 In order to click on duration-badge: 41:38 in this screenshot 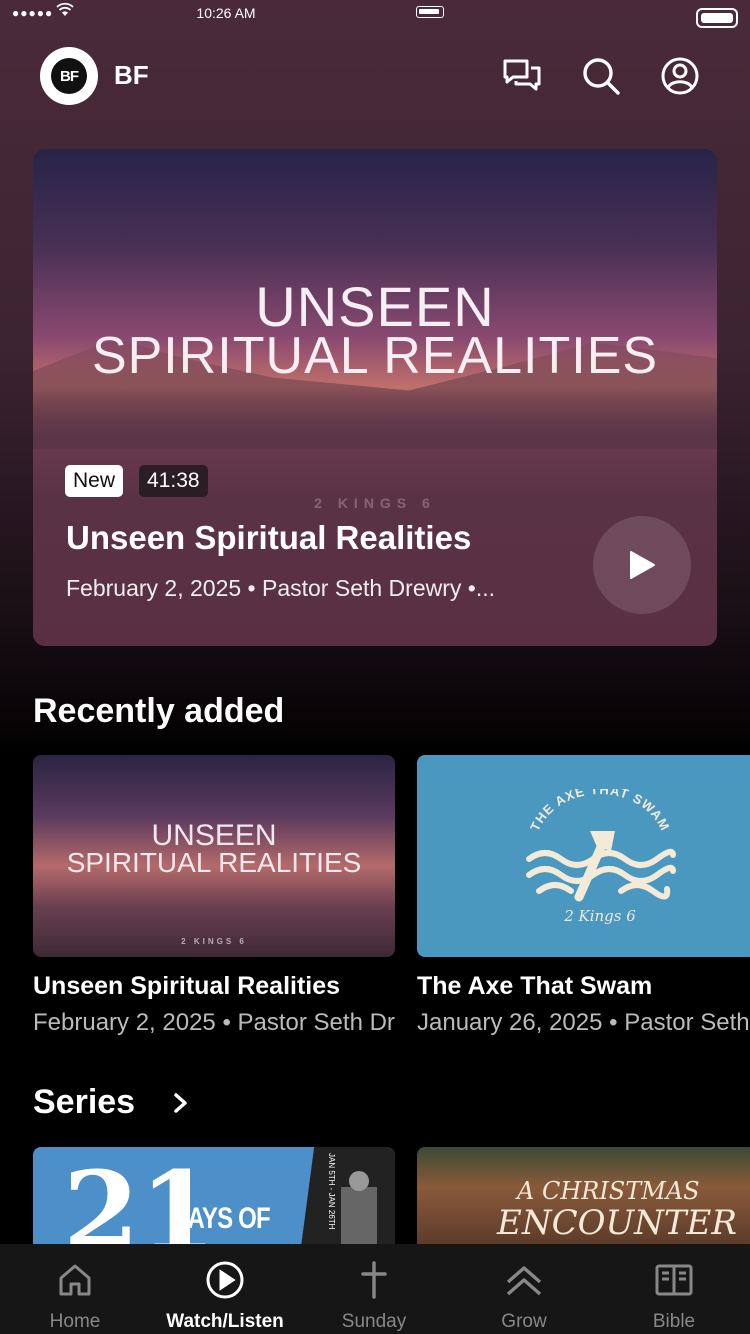, I will do `click(173, 481)`.